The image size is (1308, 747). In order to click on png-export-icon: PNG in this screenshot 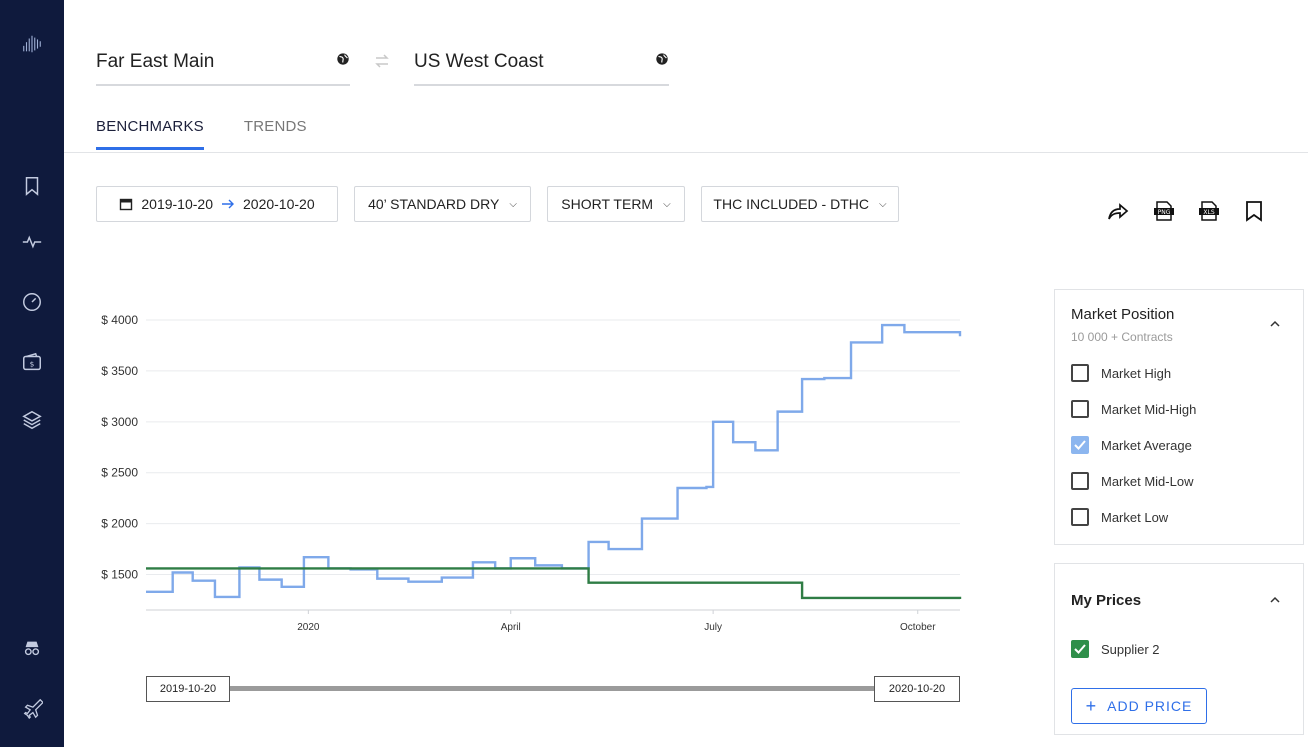, I will do `click(1164, 211)`.